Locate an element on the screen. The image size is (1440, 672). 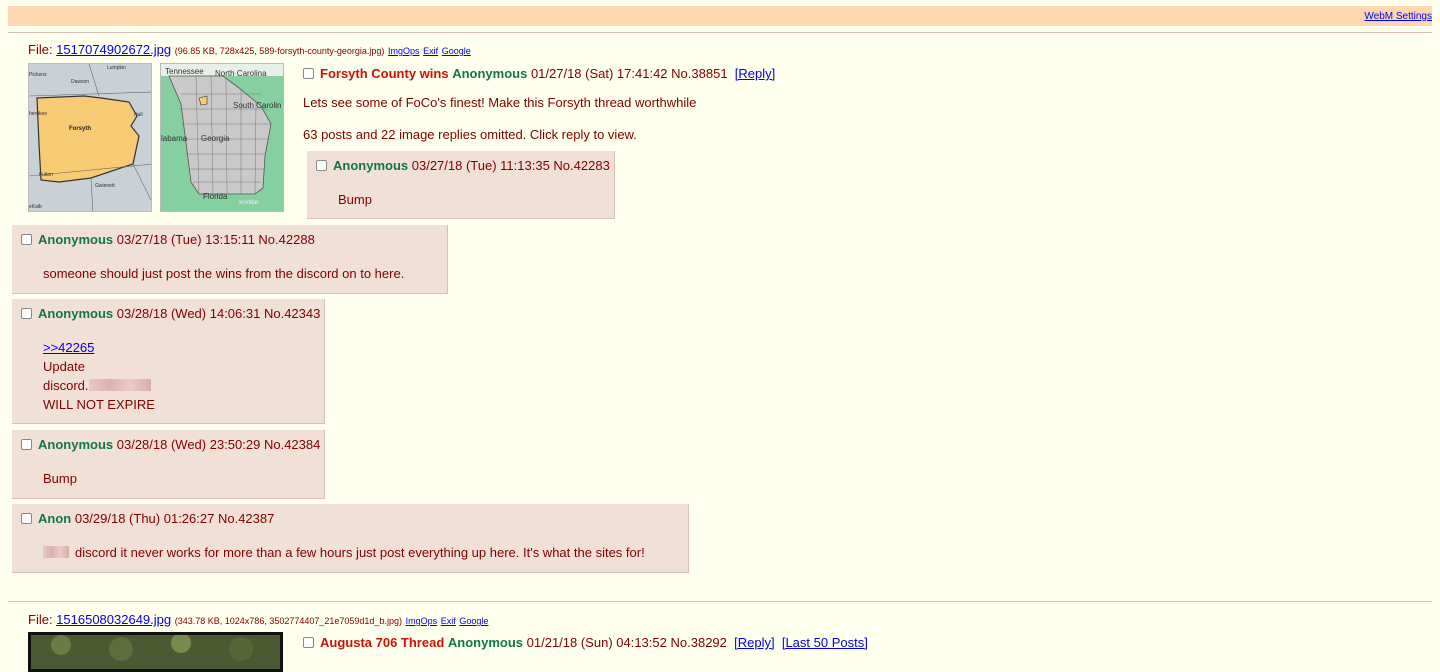
post-datetime: 01/21/18 (Sun) 04:13:52 is located at coordinates (596, 642).